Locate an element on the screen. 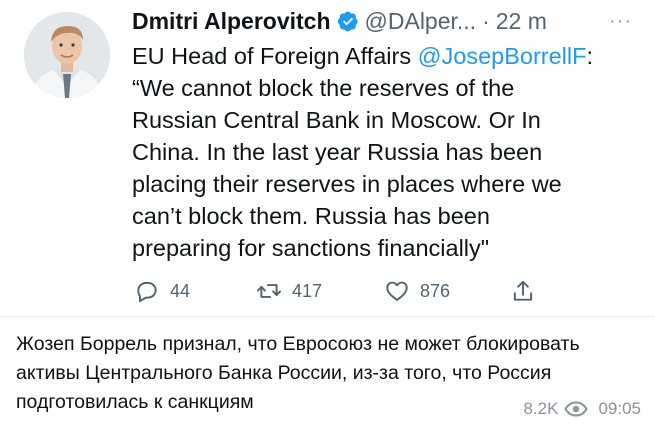 This screenshot has width=655, height=426. share-button is located at coordinates (523, 291).